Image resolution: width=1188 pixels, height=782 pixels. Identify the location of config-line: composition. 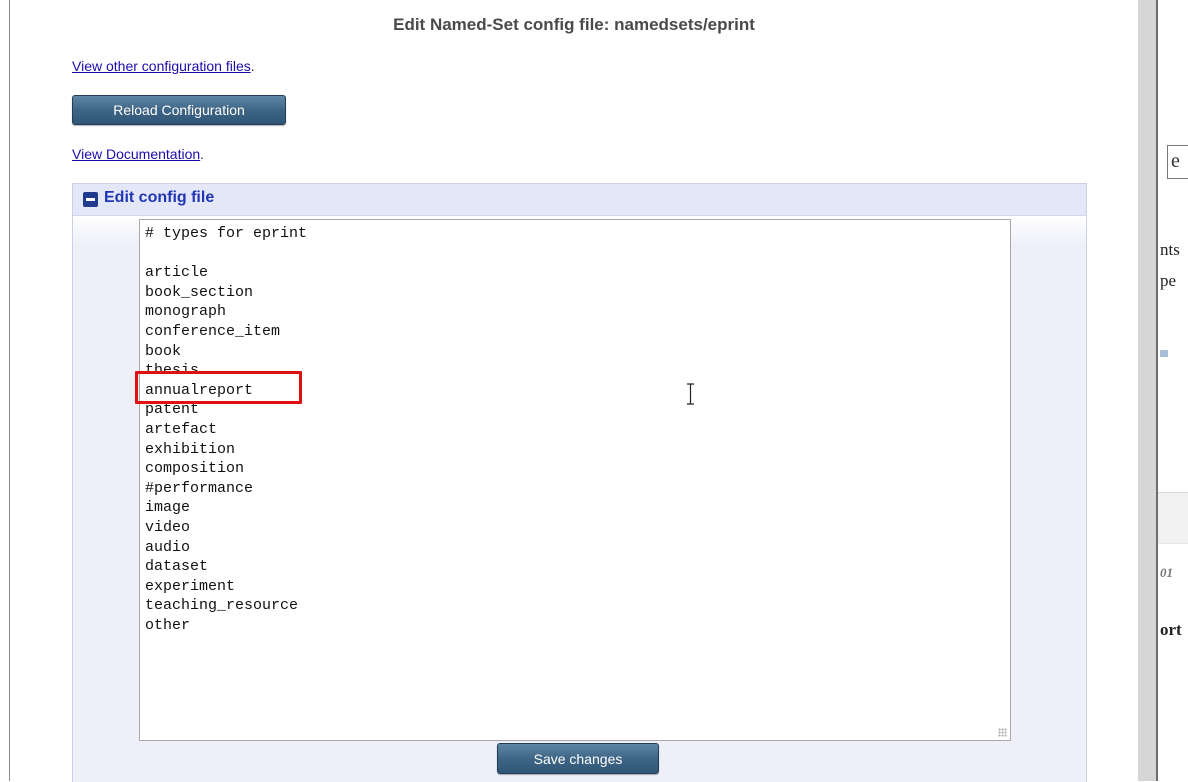
(195, 469).